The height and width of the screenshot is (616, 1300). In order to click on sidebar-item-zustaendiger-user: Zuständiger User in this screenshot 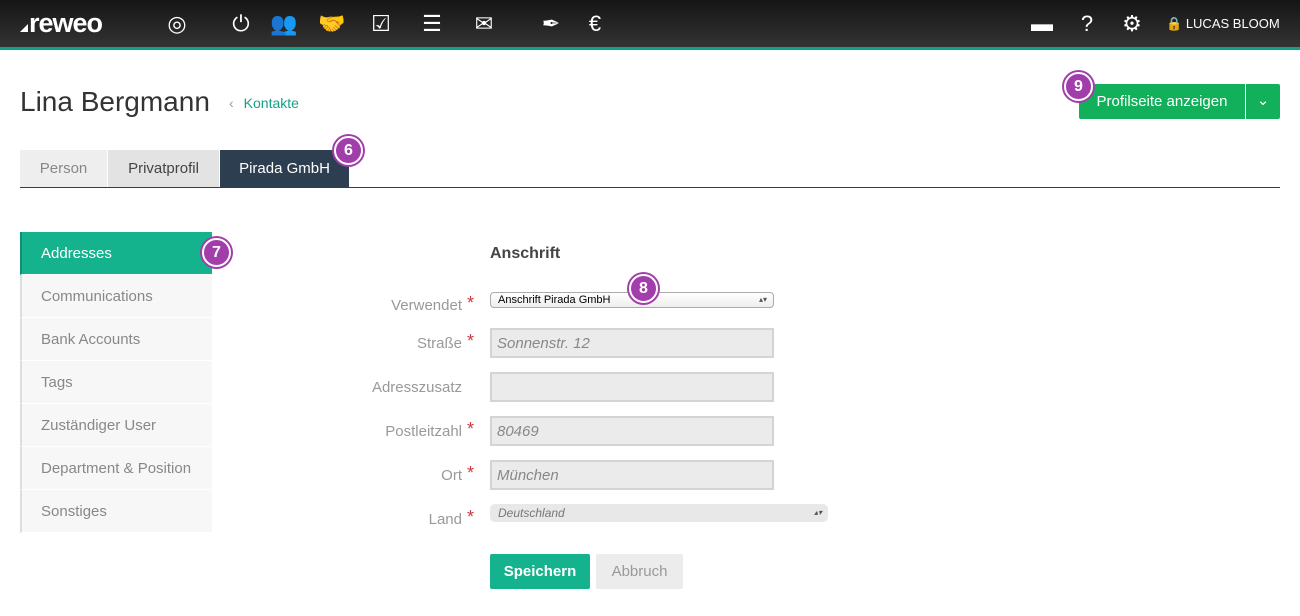, I will do `click(116, 425)`.